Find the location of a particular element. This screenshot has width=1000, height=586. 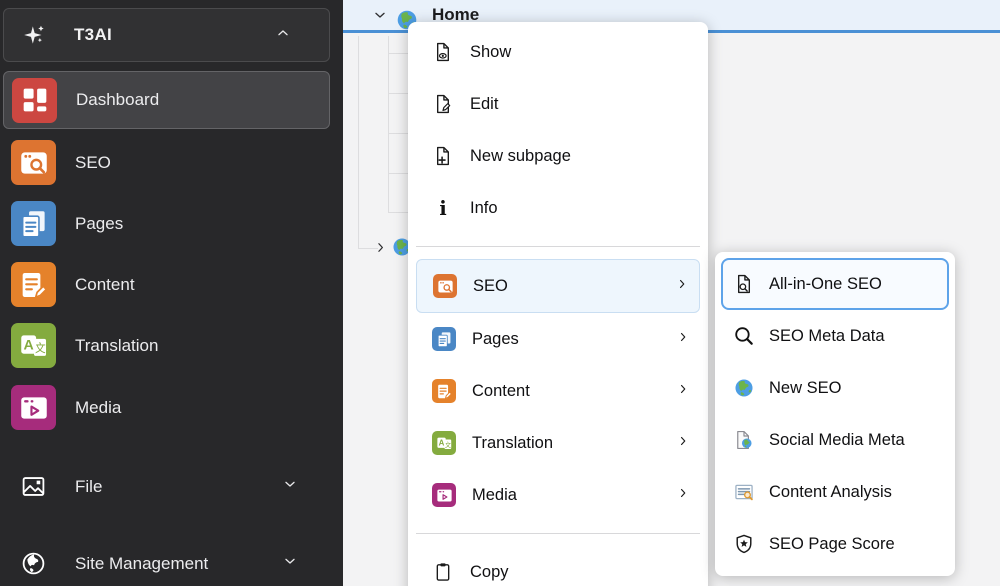

menu-item-label: SEO Meta Data is located at coordinates (827, 335).